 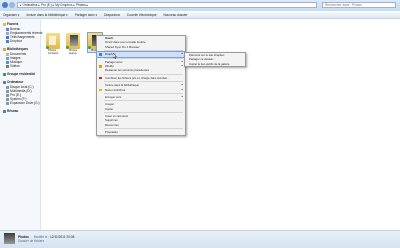 What do you see at coordinates (4, 111) in the screenshot?
I see `network-icon` at bounding box center [4, 111].